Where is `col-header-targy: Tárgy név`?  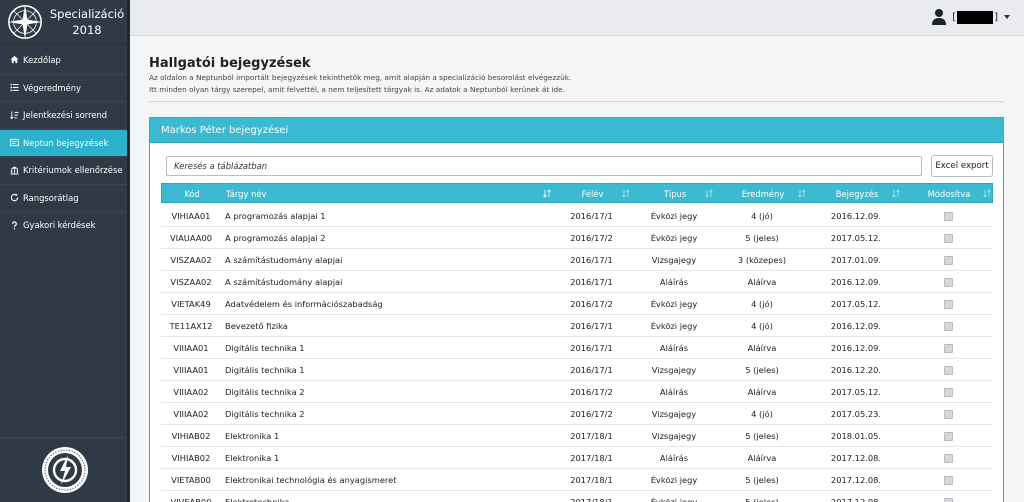
col-header-targy: Tárgy név is located at coordinates (246, 194).